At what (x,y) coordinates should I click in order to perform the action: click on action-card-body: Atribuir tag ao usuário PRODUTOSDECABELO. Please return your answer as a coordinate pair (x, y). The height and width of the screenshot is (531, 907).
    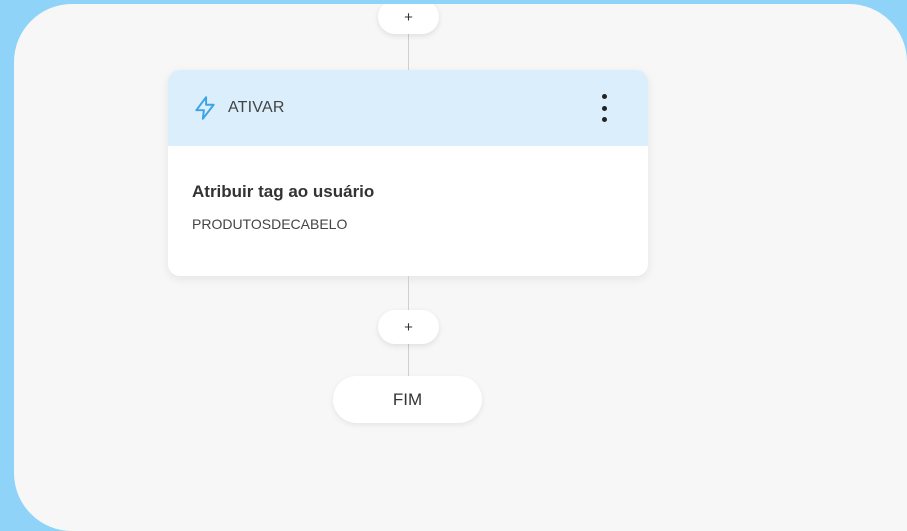
    Looking at the image, I should click on (408, 189).